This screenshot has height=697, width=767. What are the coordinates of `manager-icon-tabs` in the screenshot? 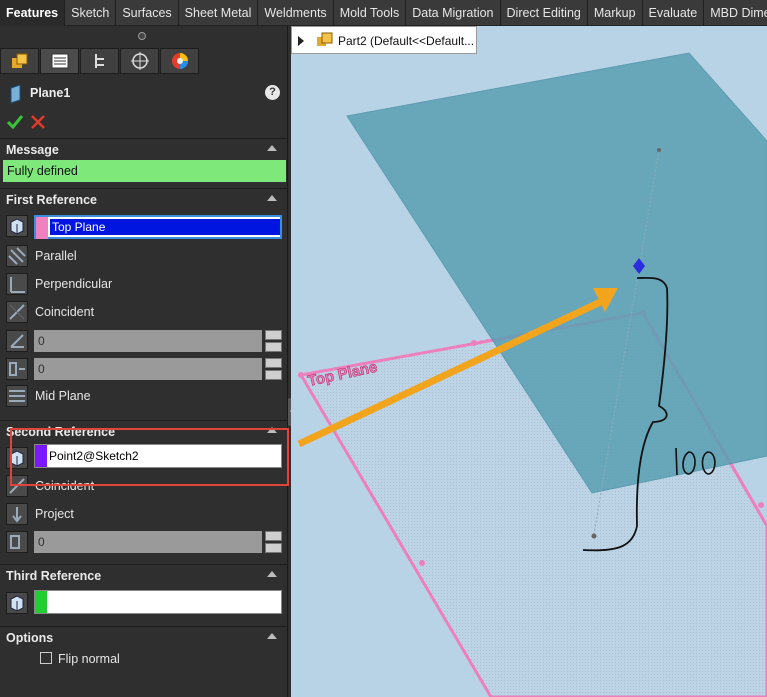 It's located at (100, 61).